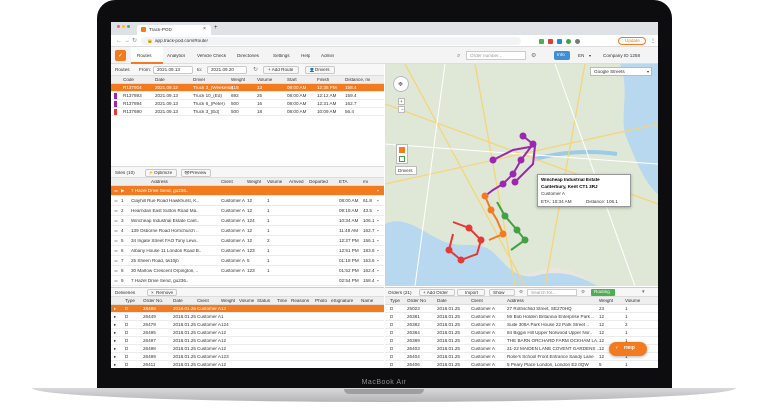  I want to click on zoom-in-button: +, so click(401, 101).